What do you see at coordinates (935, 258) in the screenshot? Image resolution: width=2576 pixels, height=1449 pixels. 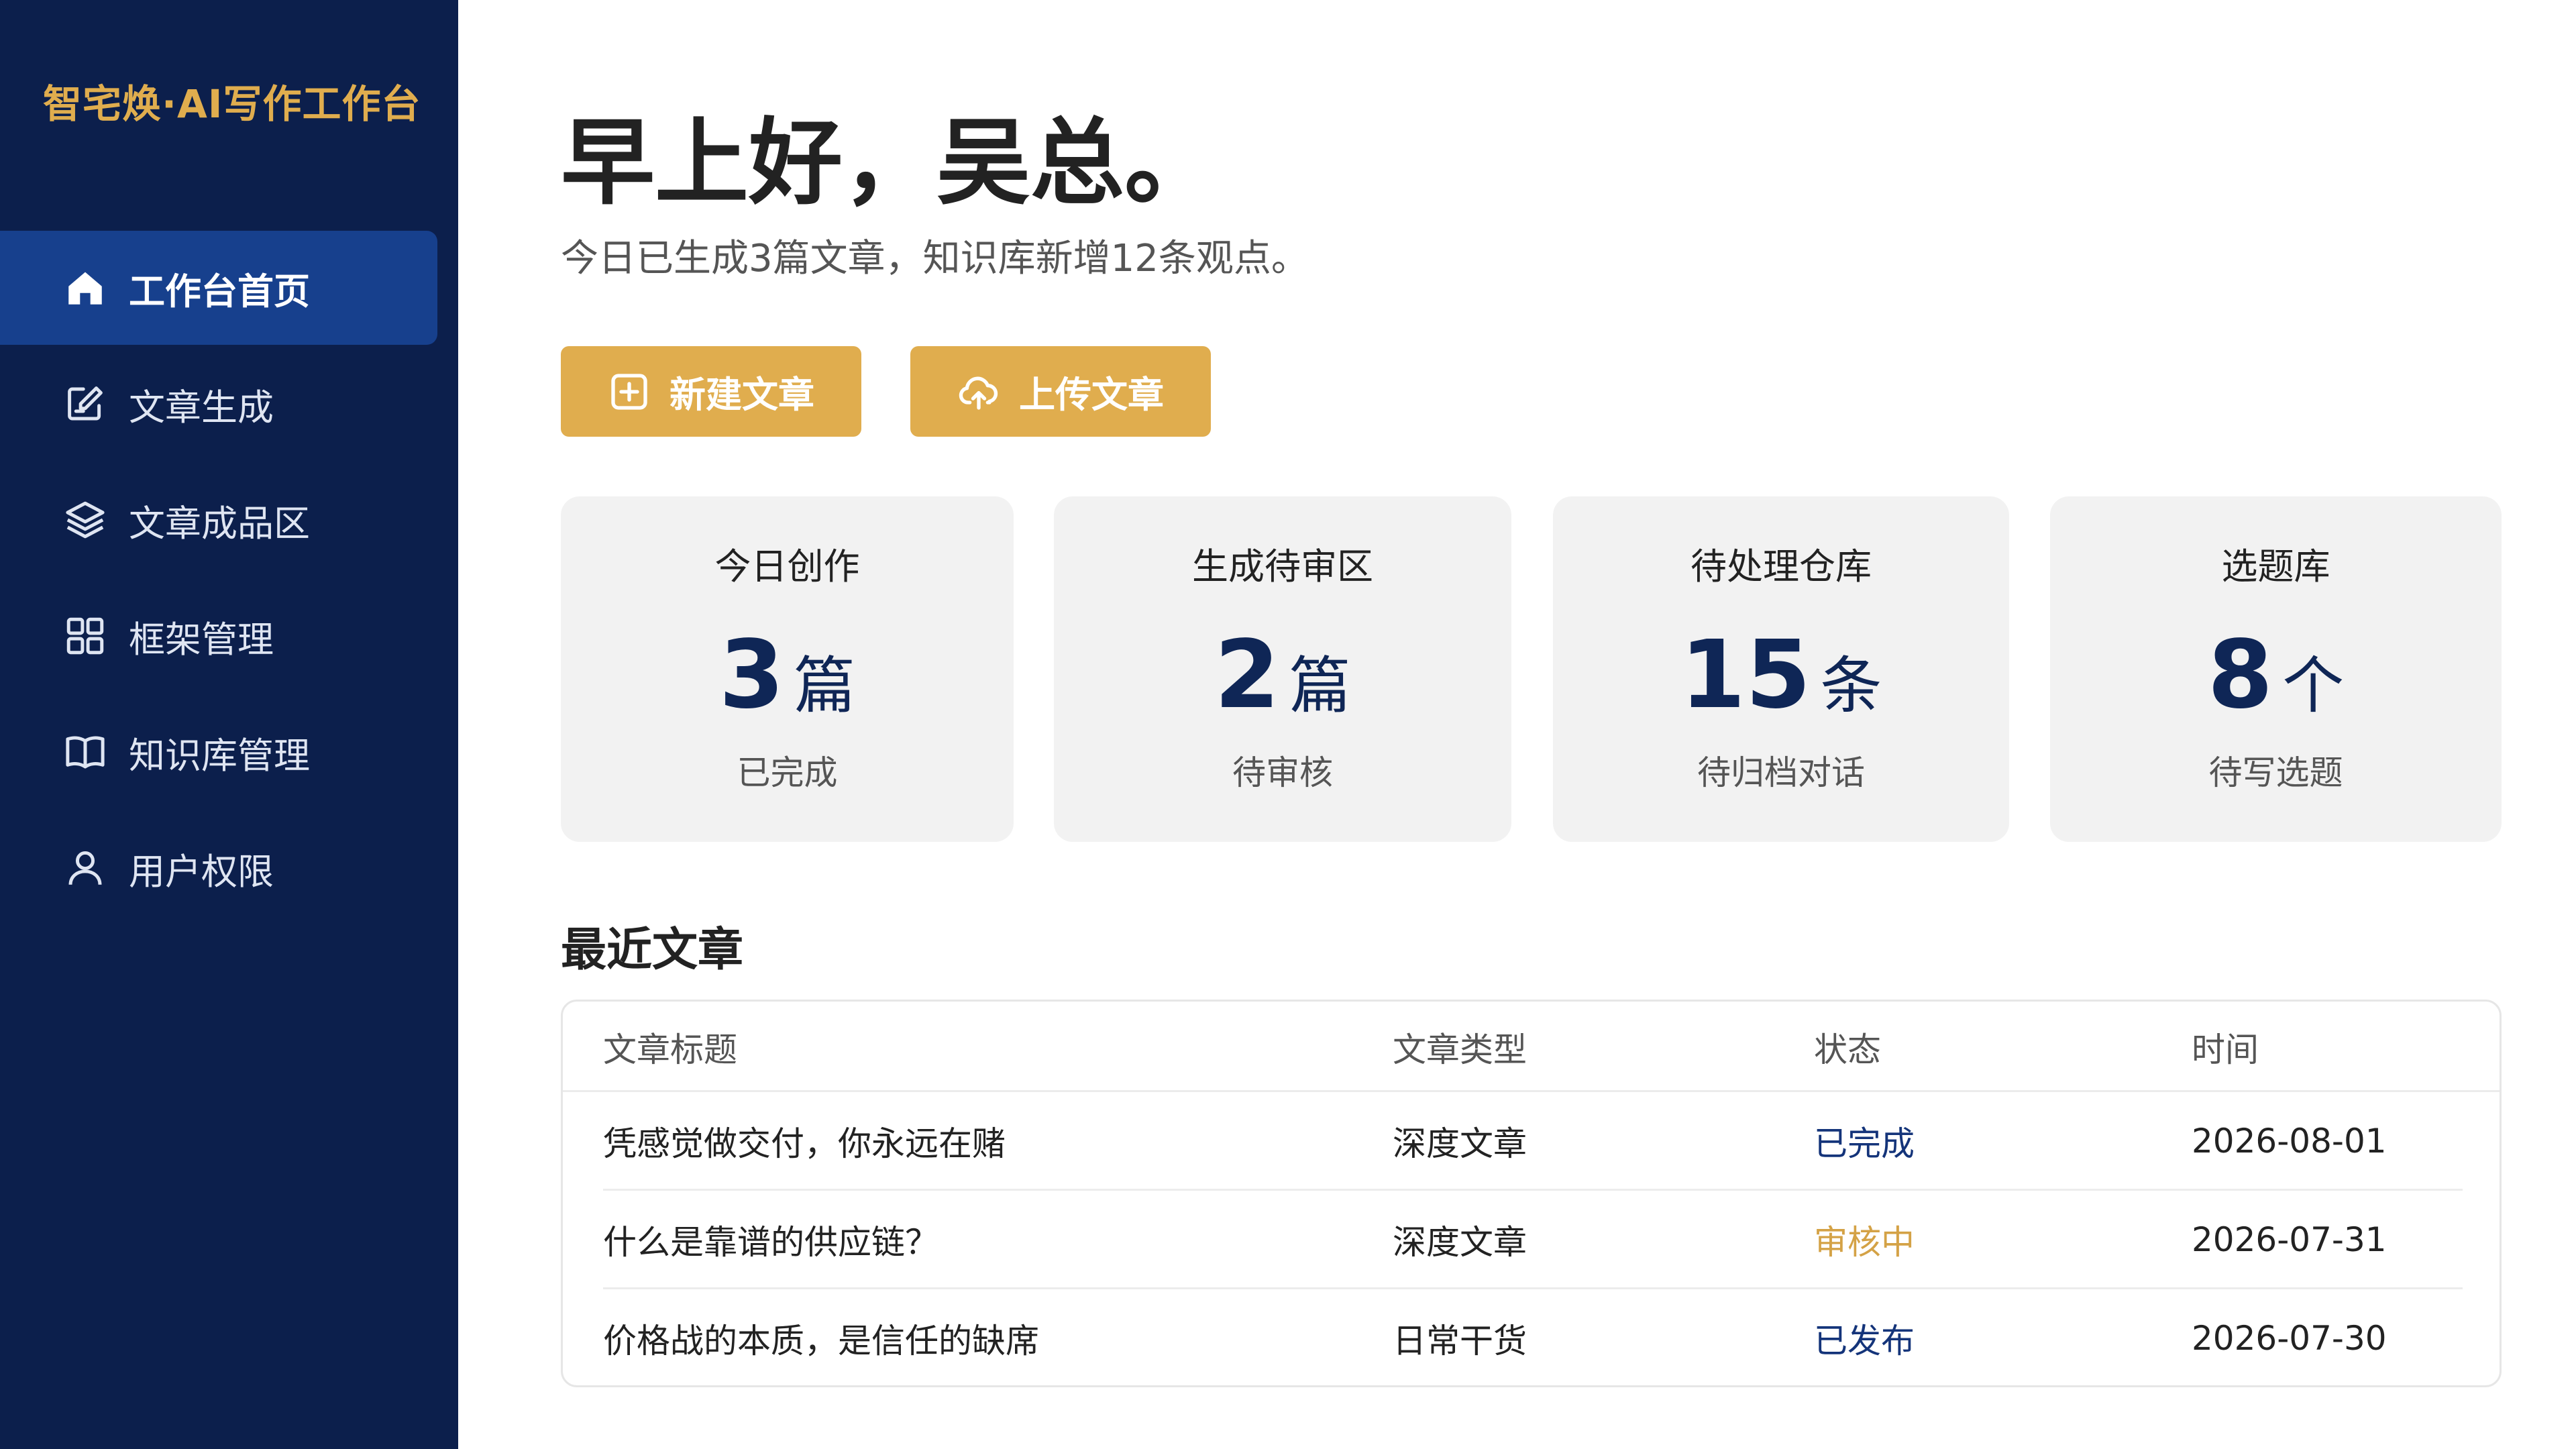 I see `page-subtitle: 今日已生成3篇文章，知识库新增12条观点。` at bounding box center [935, 258].